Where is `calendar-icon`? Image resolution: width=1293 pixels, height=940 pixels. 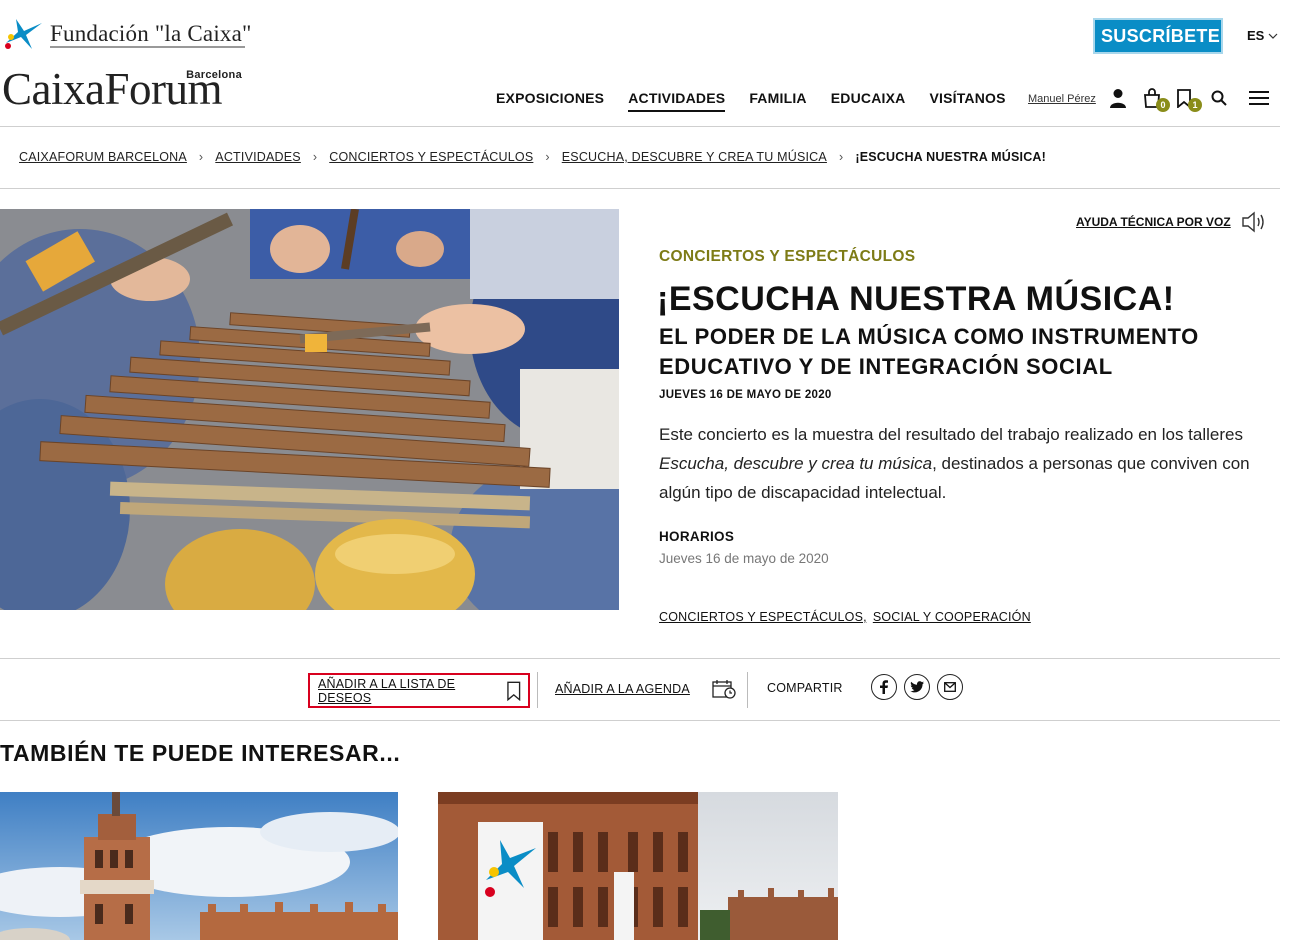 calendar-icon is located at coordinates (724, 689).